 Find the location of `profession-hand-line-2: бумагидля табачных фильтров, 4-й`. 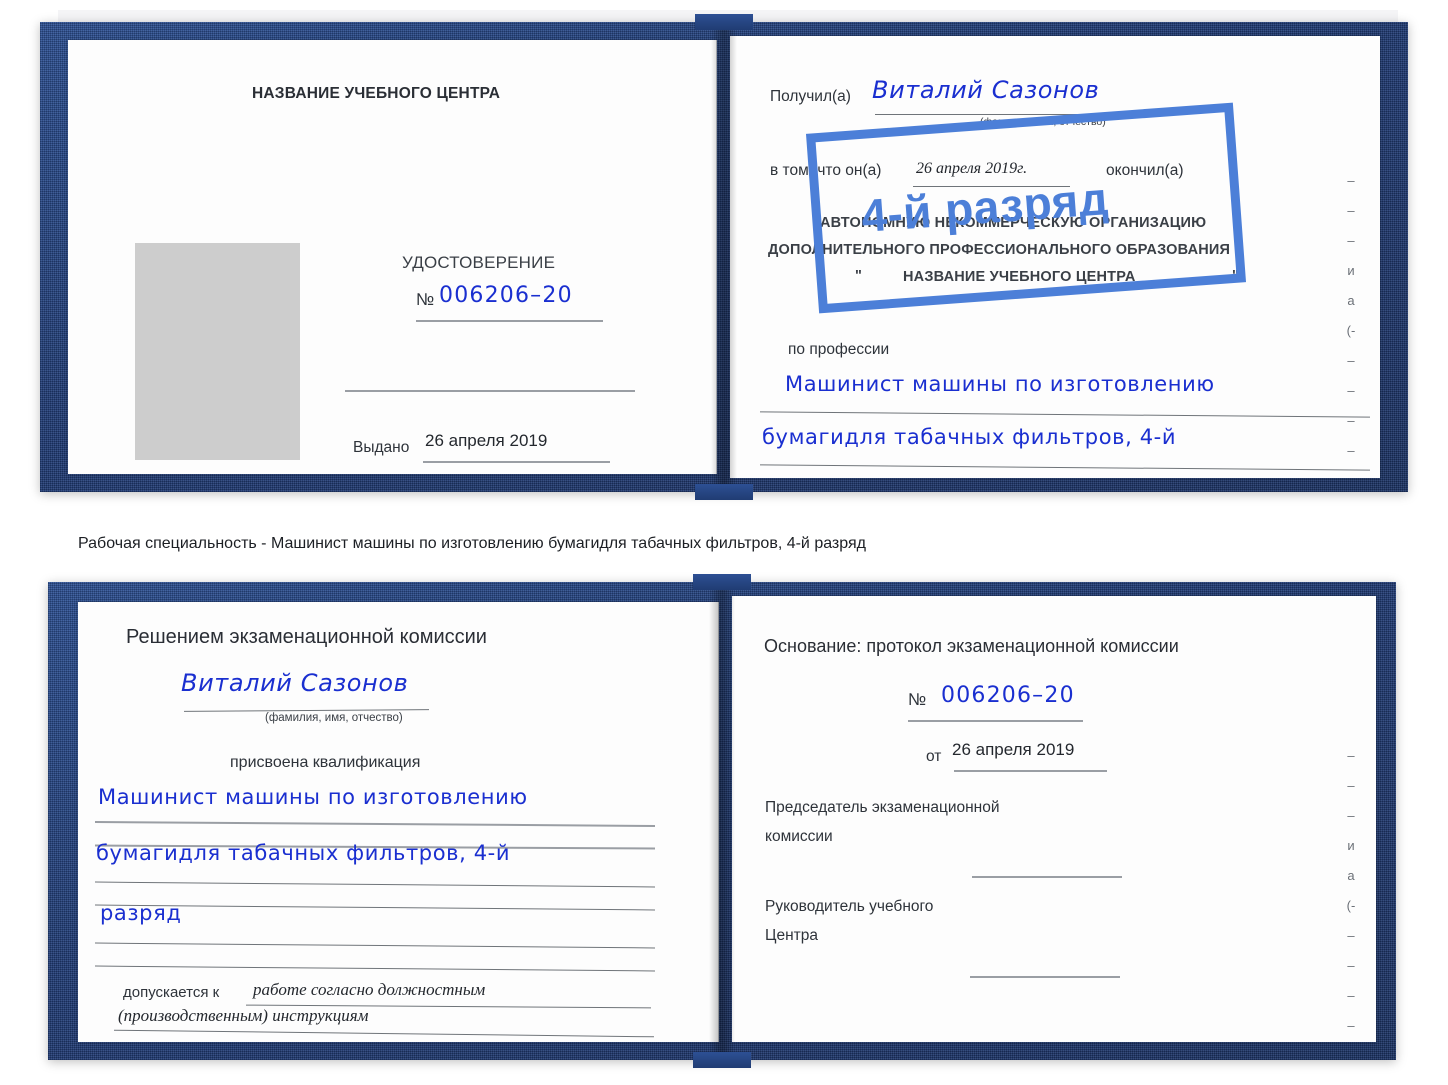

profession-hand-line-2: бумагидля табачных фильтров, 4-й is located at coordinates (969, 437).